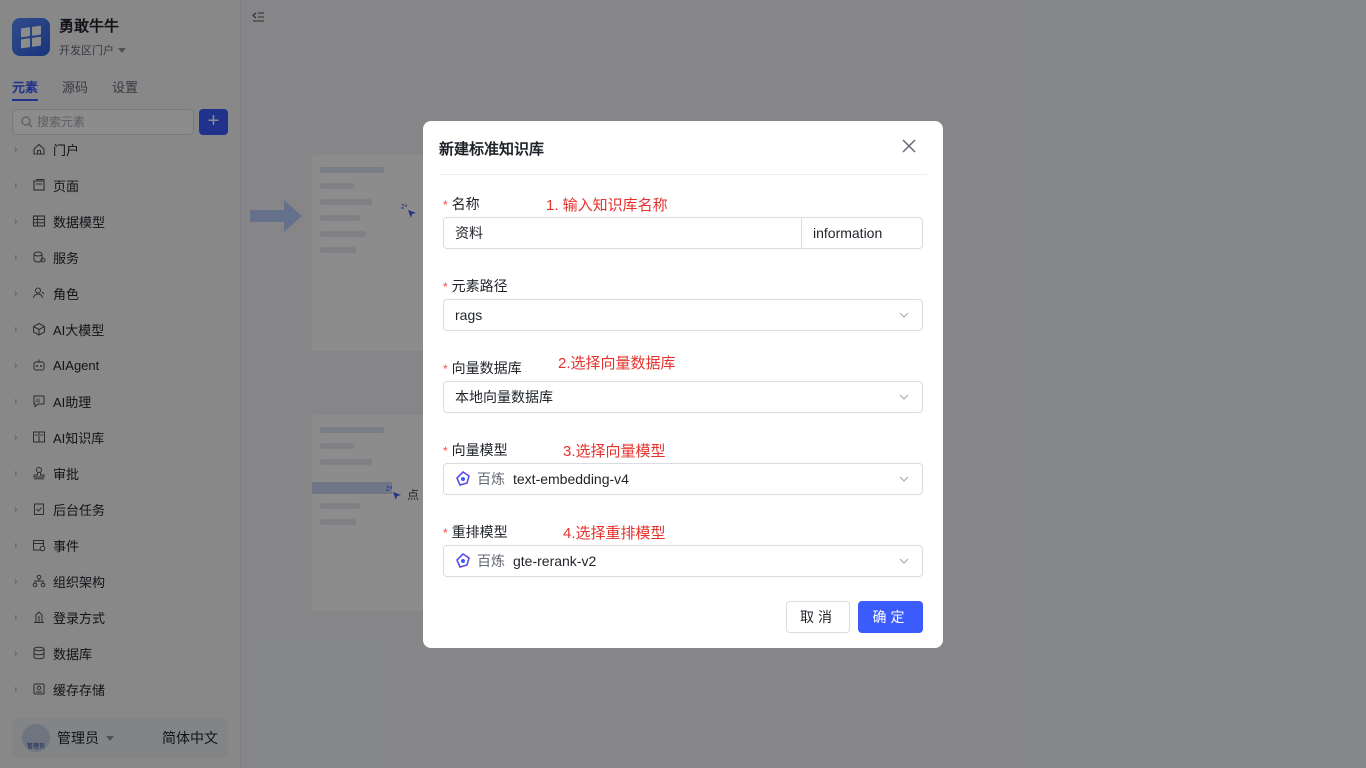 The width and height of the screenshot is (1366, 768). I want to click on vector-db-select: 本地向量数据库, so click(683, 397).